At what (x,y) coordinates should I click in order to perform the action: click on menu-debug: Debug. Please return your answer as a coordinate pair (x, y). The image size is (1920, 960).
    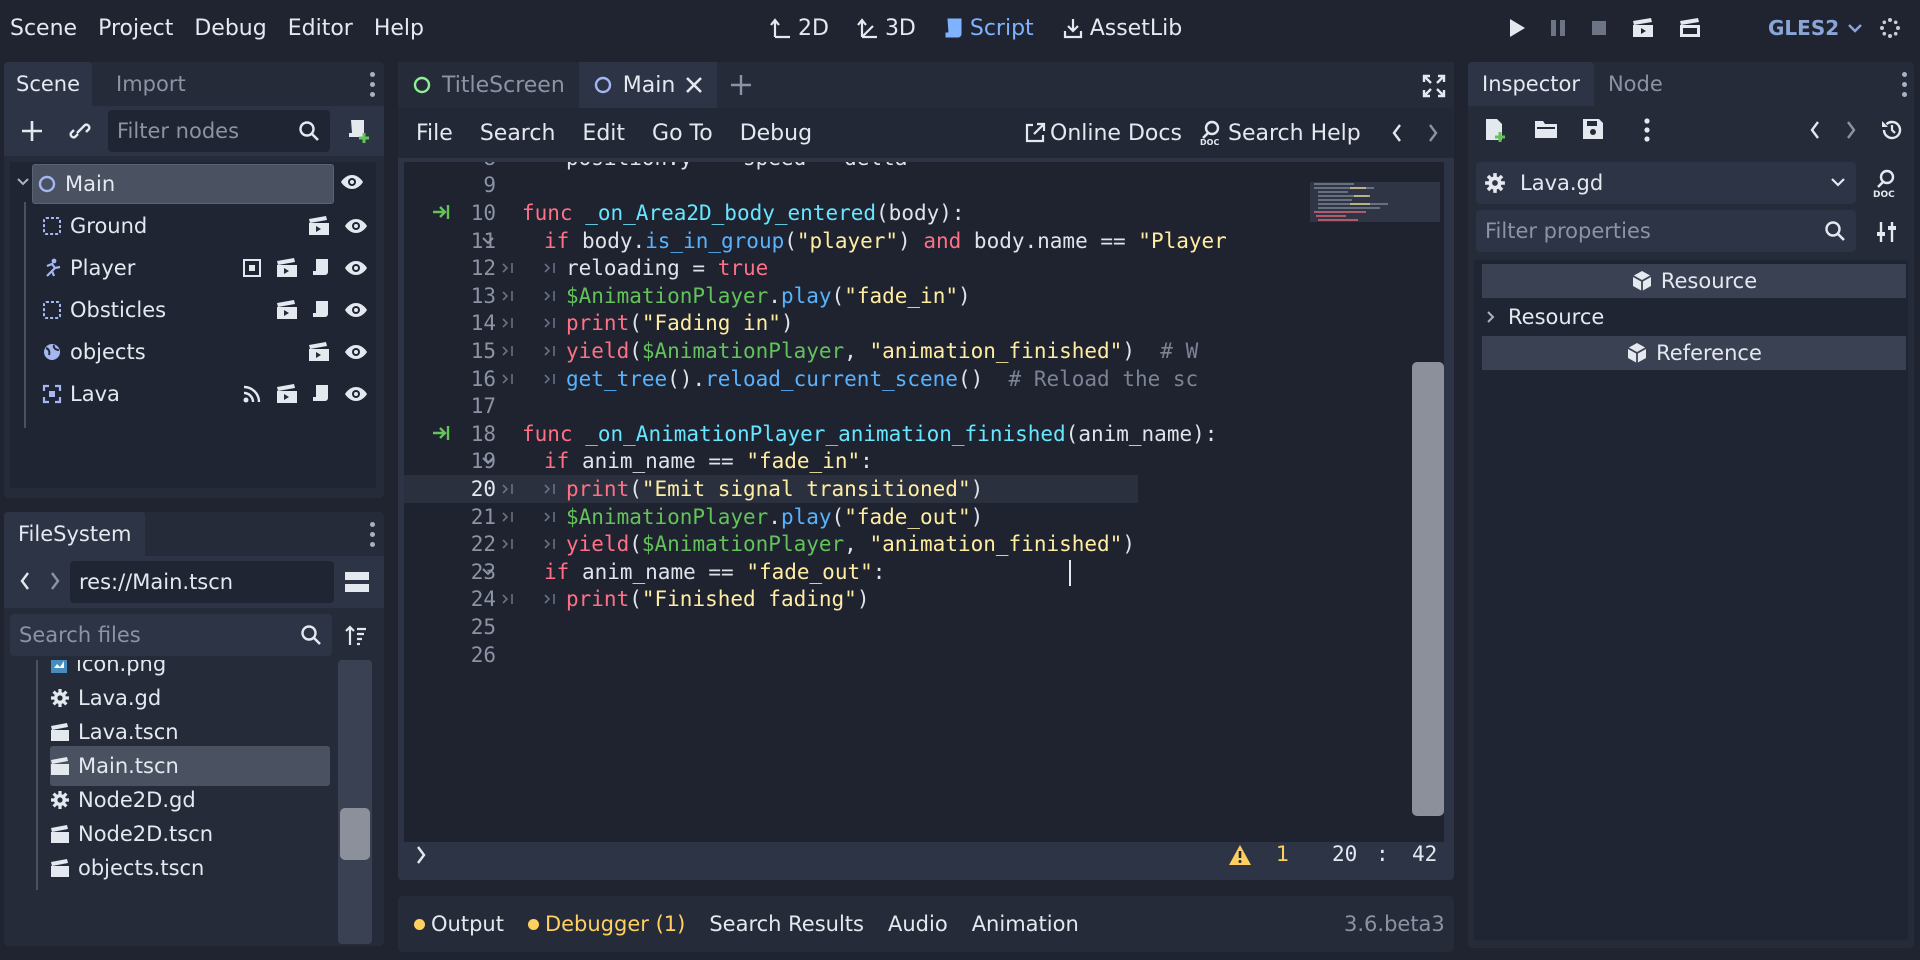
    Looking at the image, I should click on (230, 28).